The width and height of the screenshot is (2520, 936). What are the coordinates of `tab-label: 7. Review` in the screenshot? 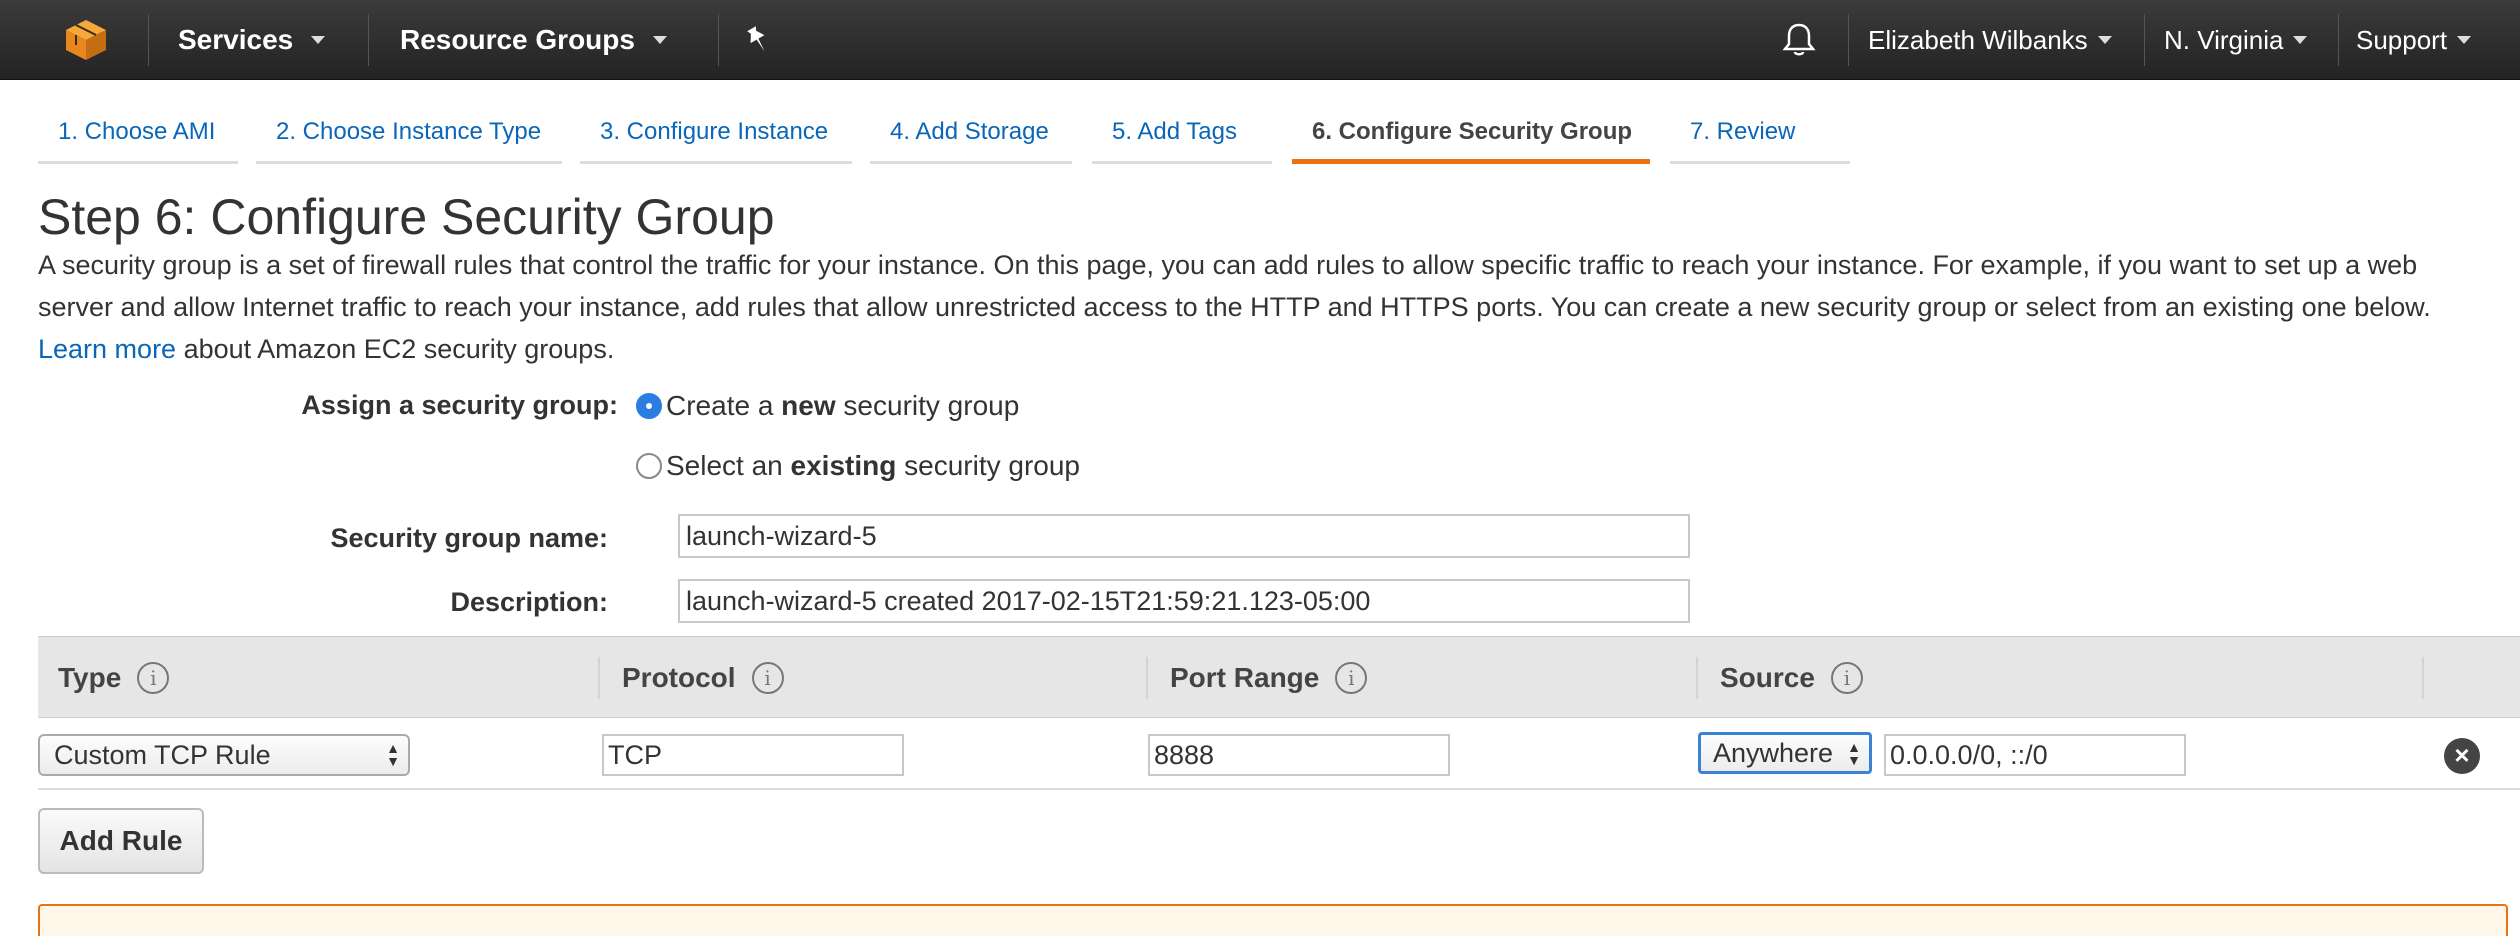 It's located at (1743, 131).